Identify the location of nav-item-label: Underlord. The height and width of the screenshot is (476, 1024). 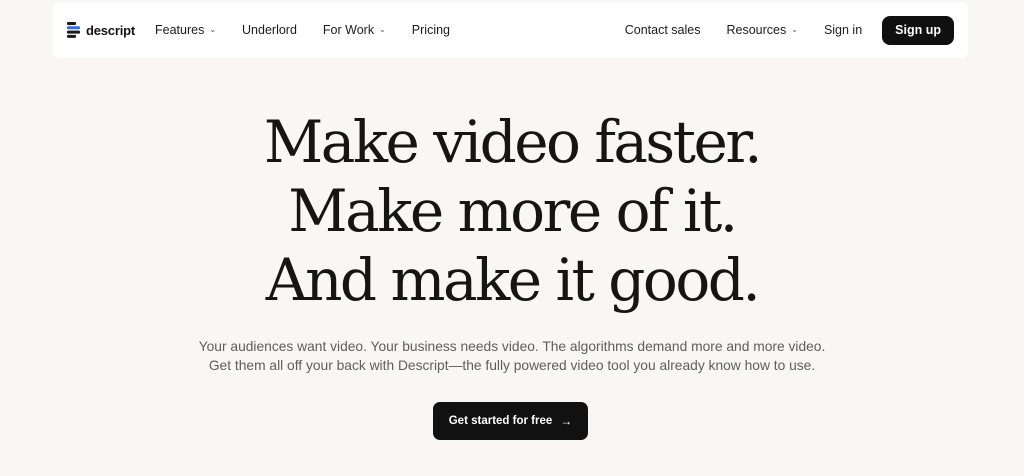
(269, 30).